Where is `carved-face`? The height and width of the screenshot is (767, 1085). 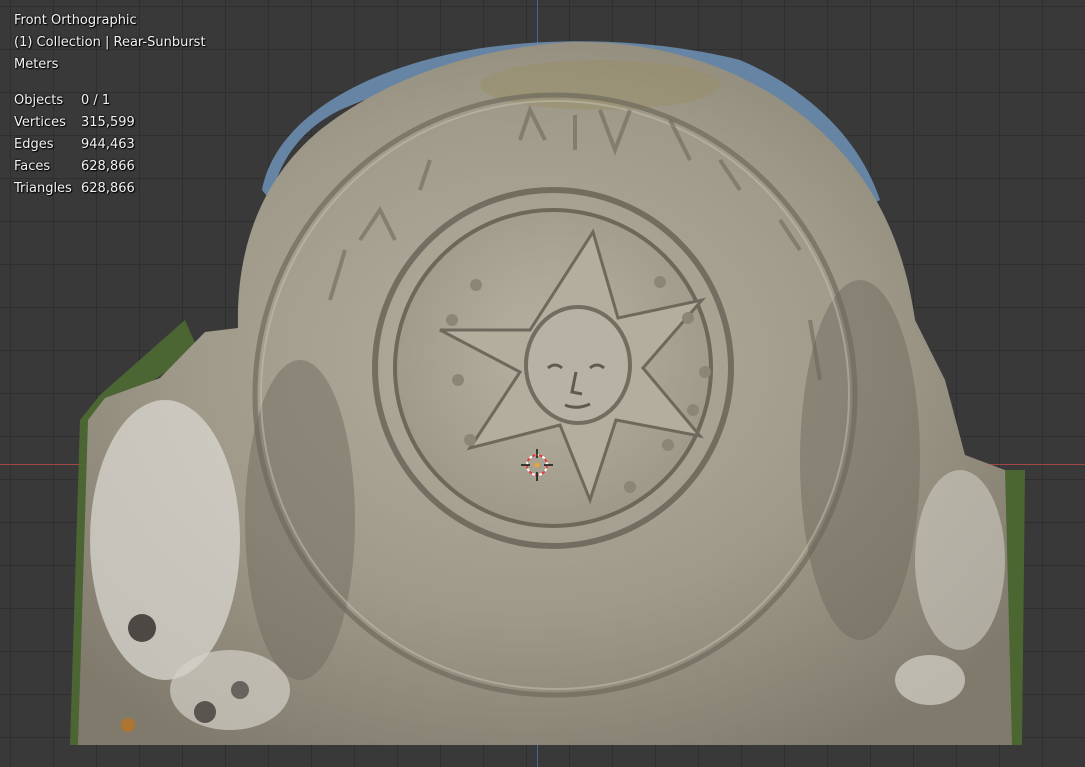 carved-face is located at coordinates (578, 365).